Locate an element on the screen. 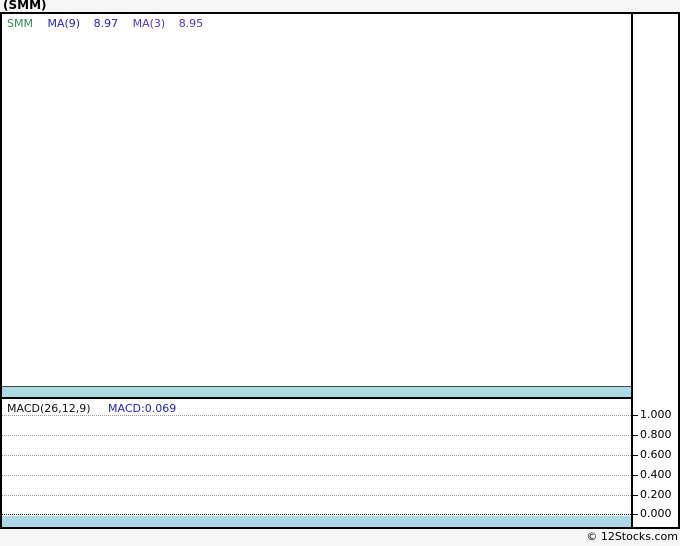 Image resolution: width=680 pixels, height=546 pixels. macd-legend: MACD(26,12,9) MACD:0.069 is located at coordinates (91, 408).